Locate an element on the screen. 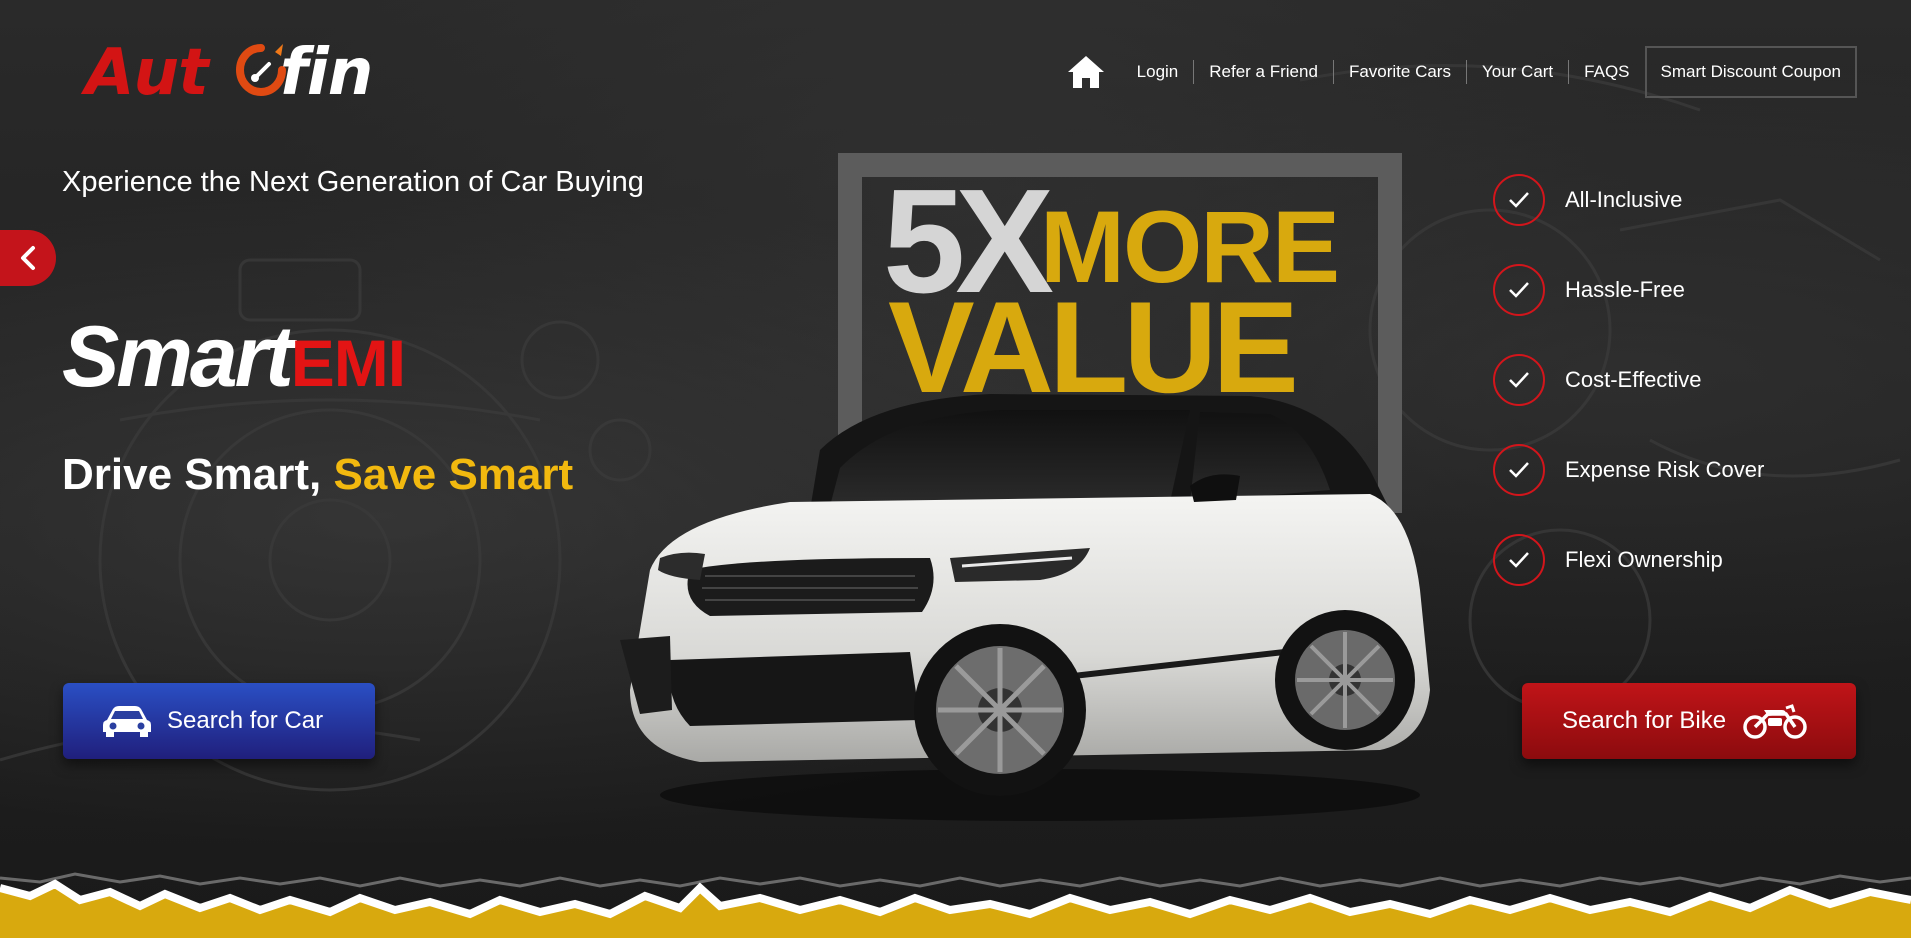 Image resolution: width=1911 pixels, height=938 pixels. torn-paper-divider is located at coordinates (955, 905).